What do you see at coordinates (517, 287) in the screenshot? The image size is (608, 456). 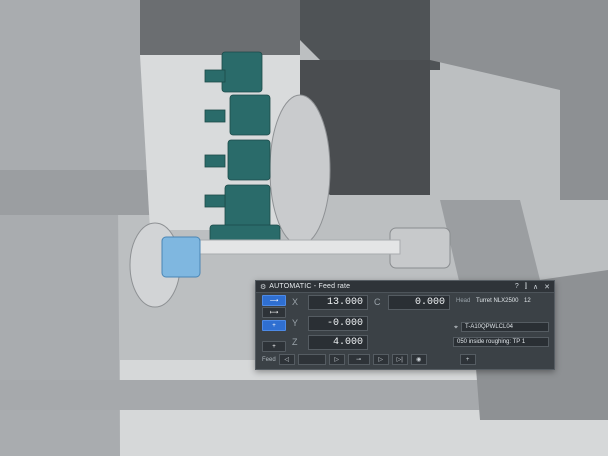 I see `help-icon: ?` at bounding box center [517, 287].